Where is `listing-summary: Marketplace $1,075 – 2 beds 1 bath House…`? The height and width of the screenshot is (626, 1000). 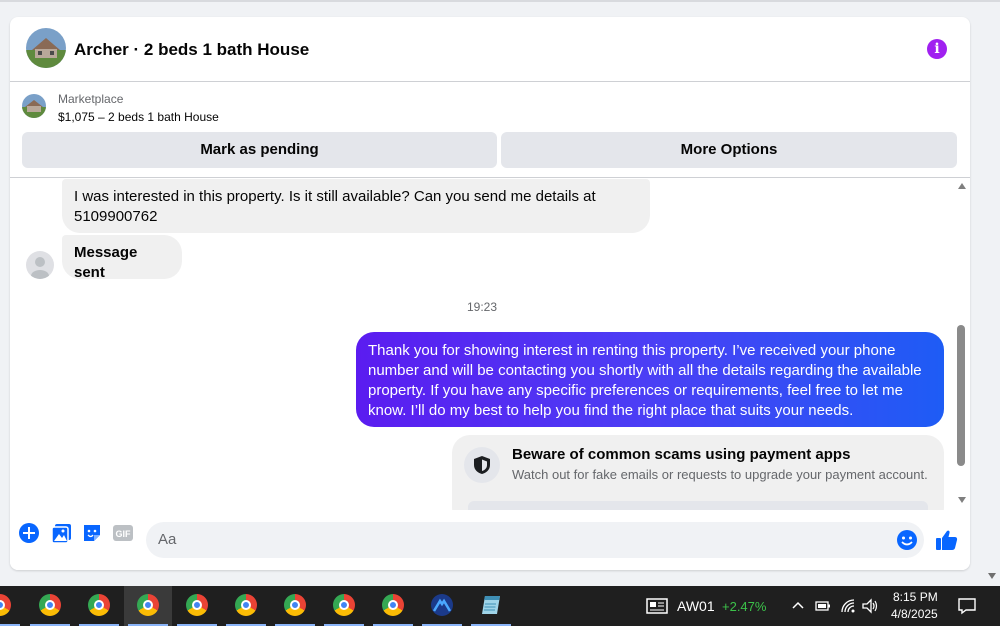 listing-summary: Marketplace $1,075 – 2 beds 1 bath House… is located at coordinates (490, 130).